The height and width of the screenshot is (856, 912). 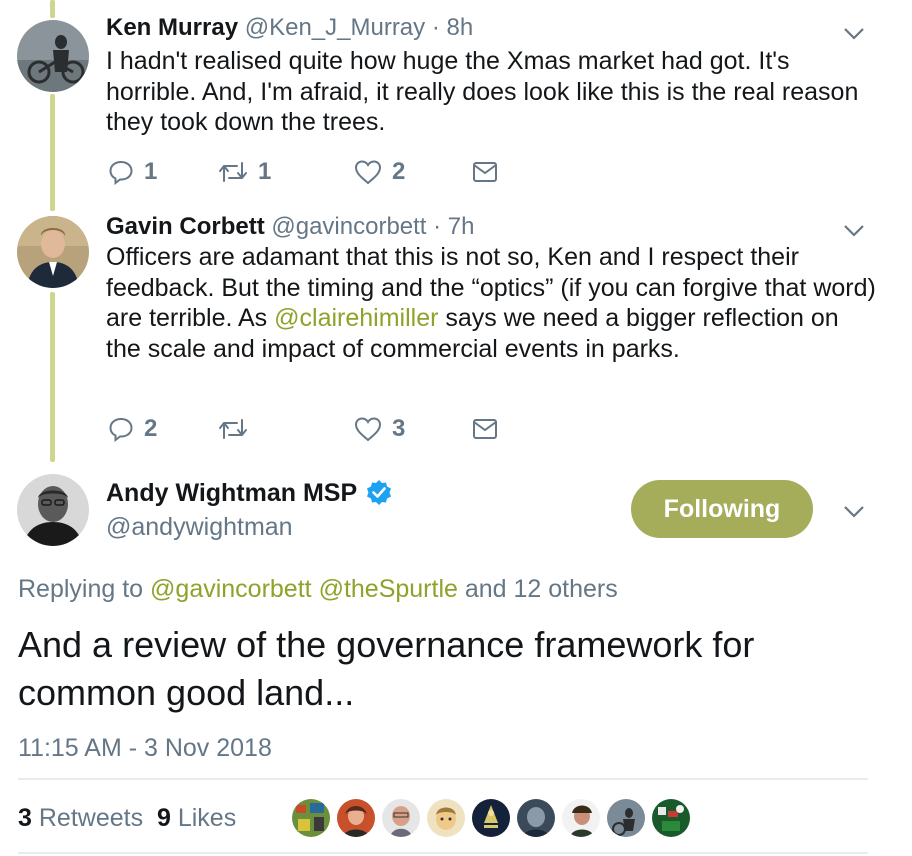 I want to click on retweet-button, so click(x=286, y=429).